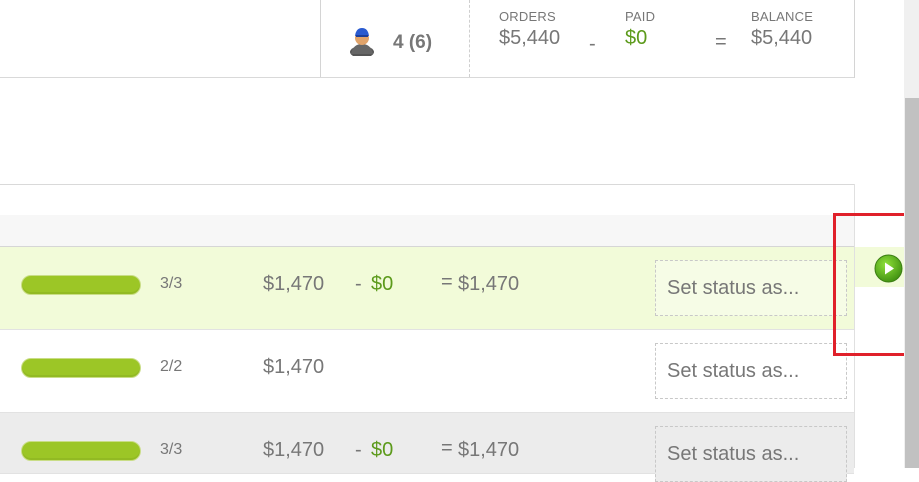 The height and width of the screenshot is (482, 919). I want to click on scrollbar-thumb, so click(912, 283).